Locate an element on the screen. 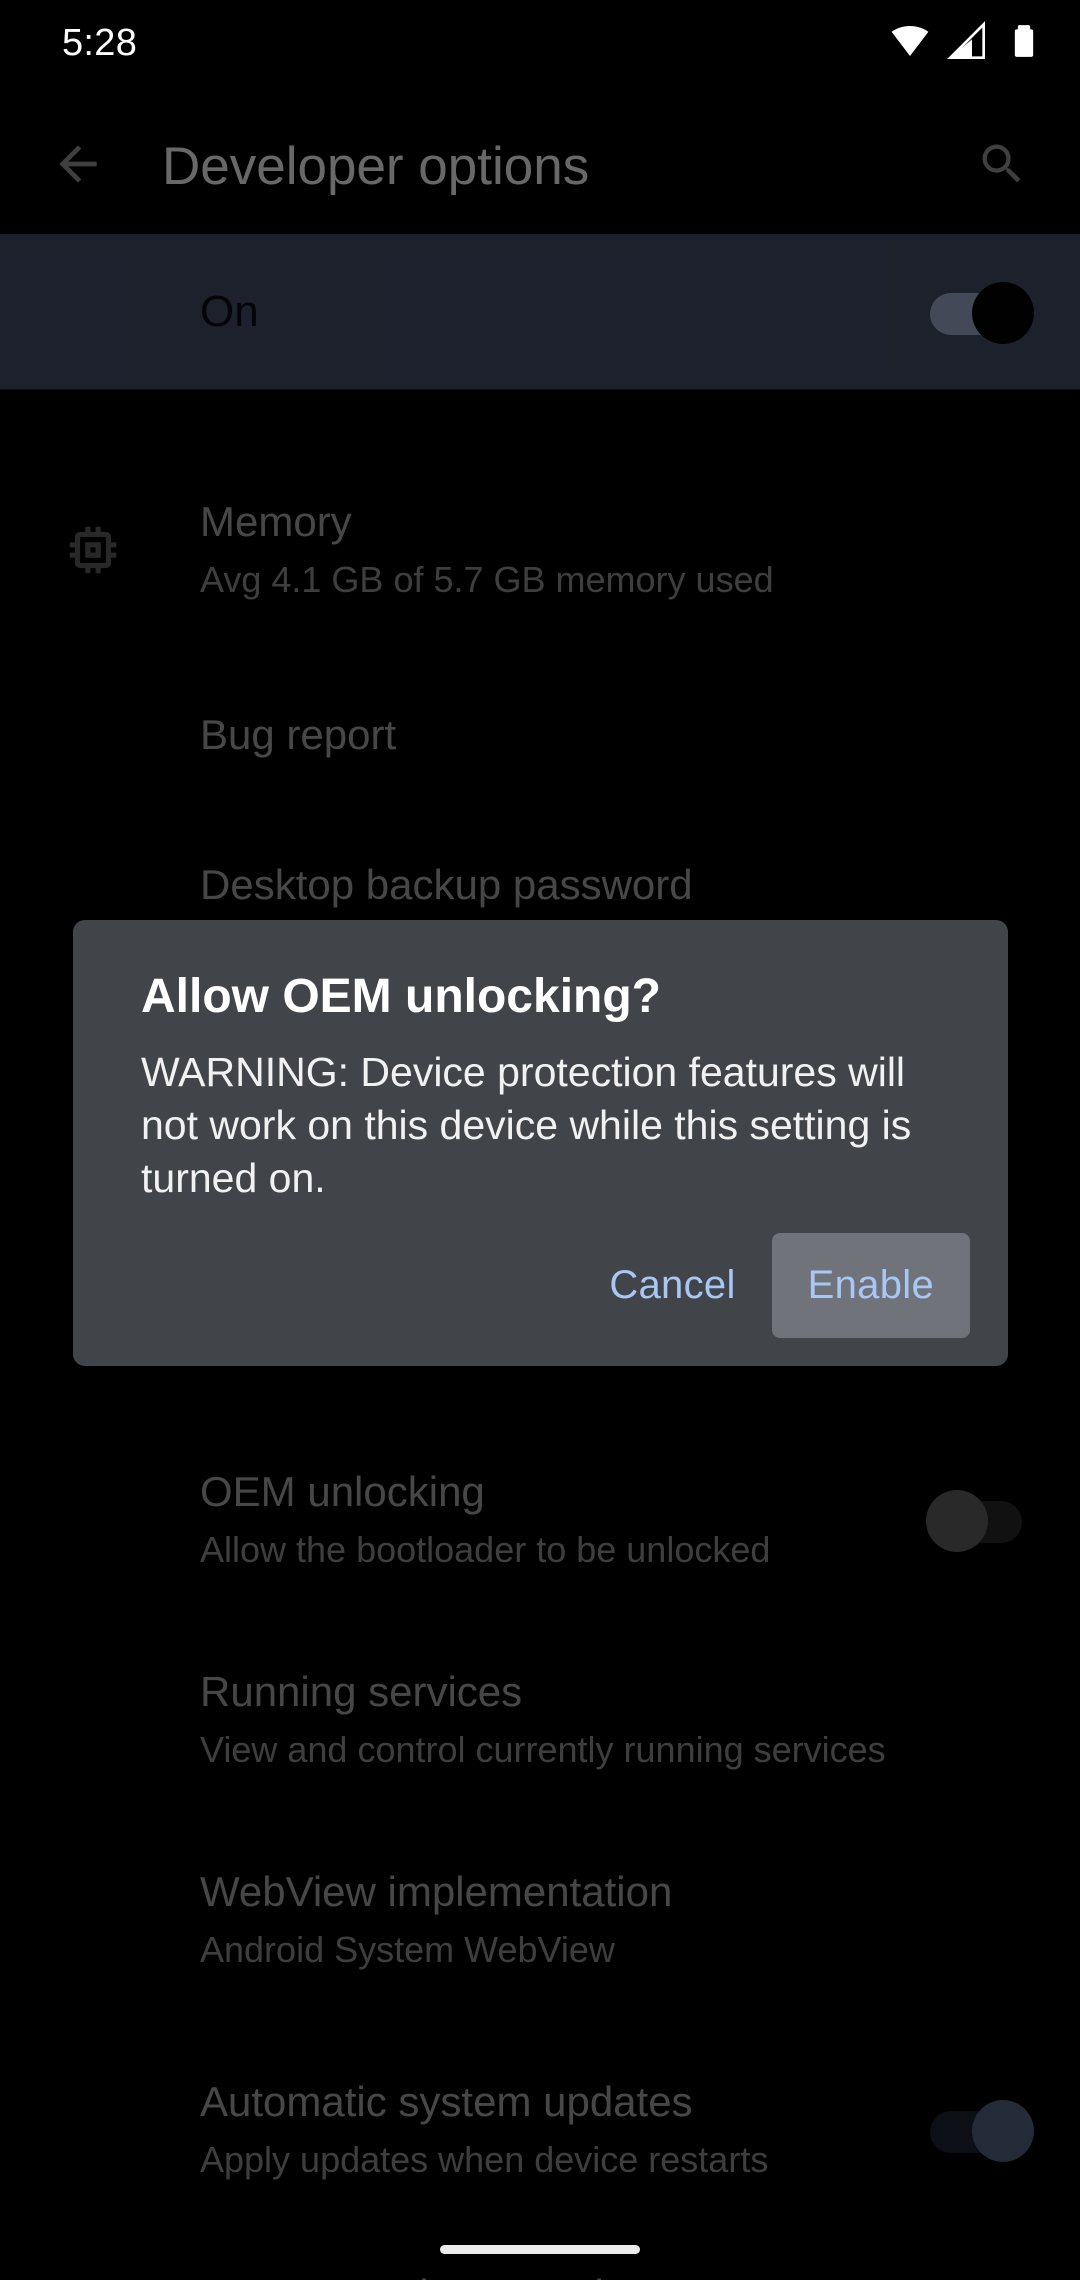 This screenshot has height=2280, width=1080. dialog-button-bar: Cancel Enable is located at coordinates (540, 1285).